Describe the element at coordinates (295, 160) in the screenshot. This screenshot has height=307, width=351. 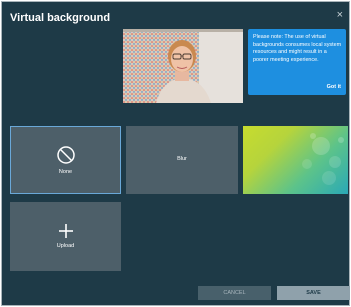
I see `background-option-image` at that location.